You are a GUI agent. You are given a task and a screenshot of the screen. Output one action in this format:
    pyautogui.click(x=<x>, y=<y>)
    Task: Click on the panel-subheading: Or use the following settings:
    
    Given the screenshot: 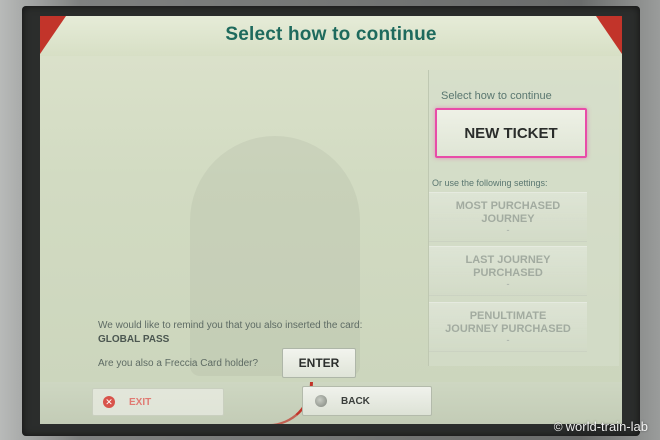 What is the action you would take?
    pyautogui.click(x=490, y=183)
    